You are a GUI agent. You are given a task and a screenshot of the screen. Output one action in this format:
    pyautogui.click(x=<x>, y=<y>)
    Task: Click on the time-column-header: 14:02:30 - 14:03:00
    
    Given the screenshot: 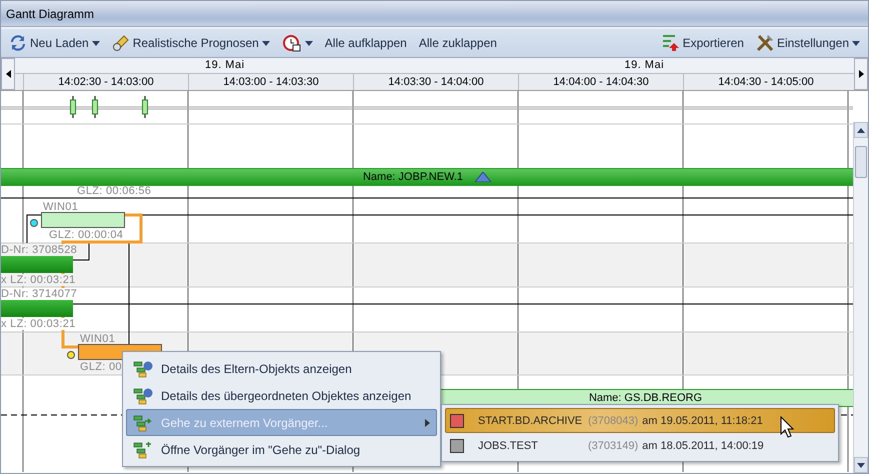 What is the action you would take?
    pyautogui.click(x=105, y=82)
    